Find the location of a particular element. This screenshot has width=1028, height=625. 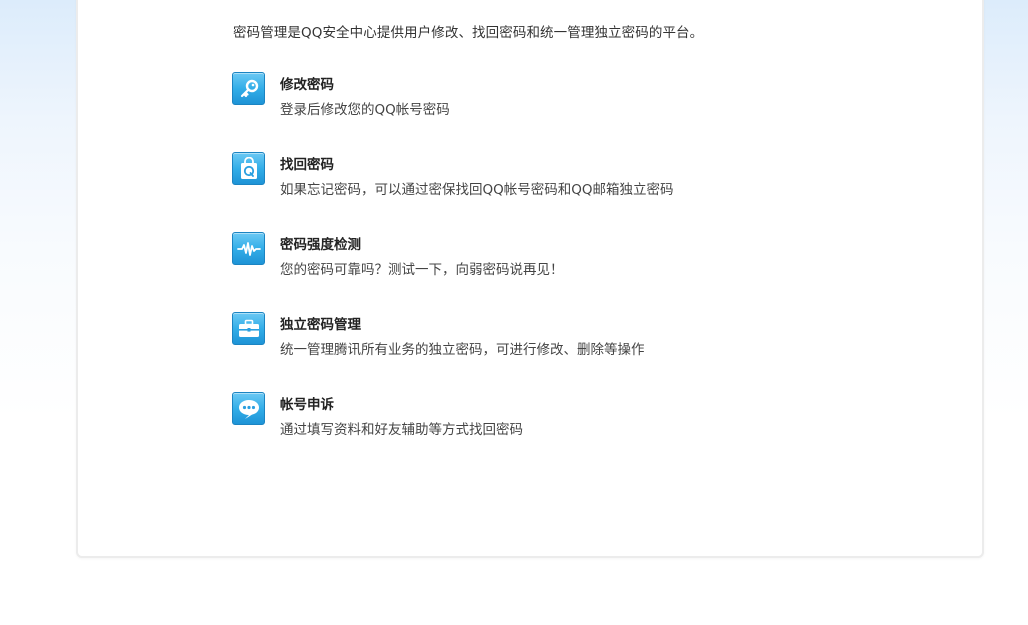

retrieve-password-desc: 如果忘记密码，可以通过密保找回QQ帐号密码和QQ邮箱独立密码 is located at coordinates (477, 190).